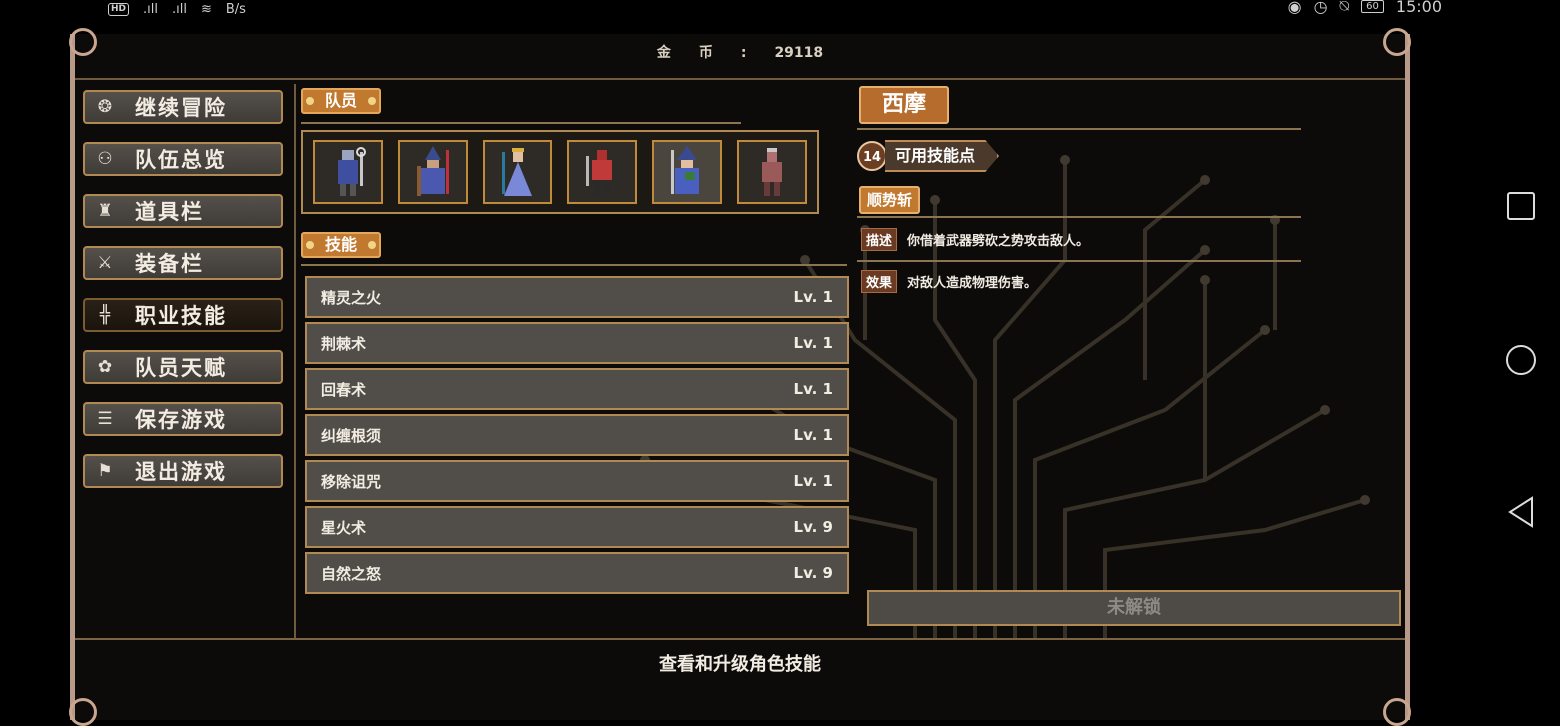 The image size is (1560, 726). I want to click on skill-description: 描述 你借着武器劈砍之势攻击敌人。, so click(975, 239).